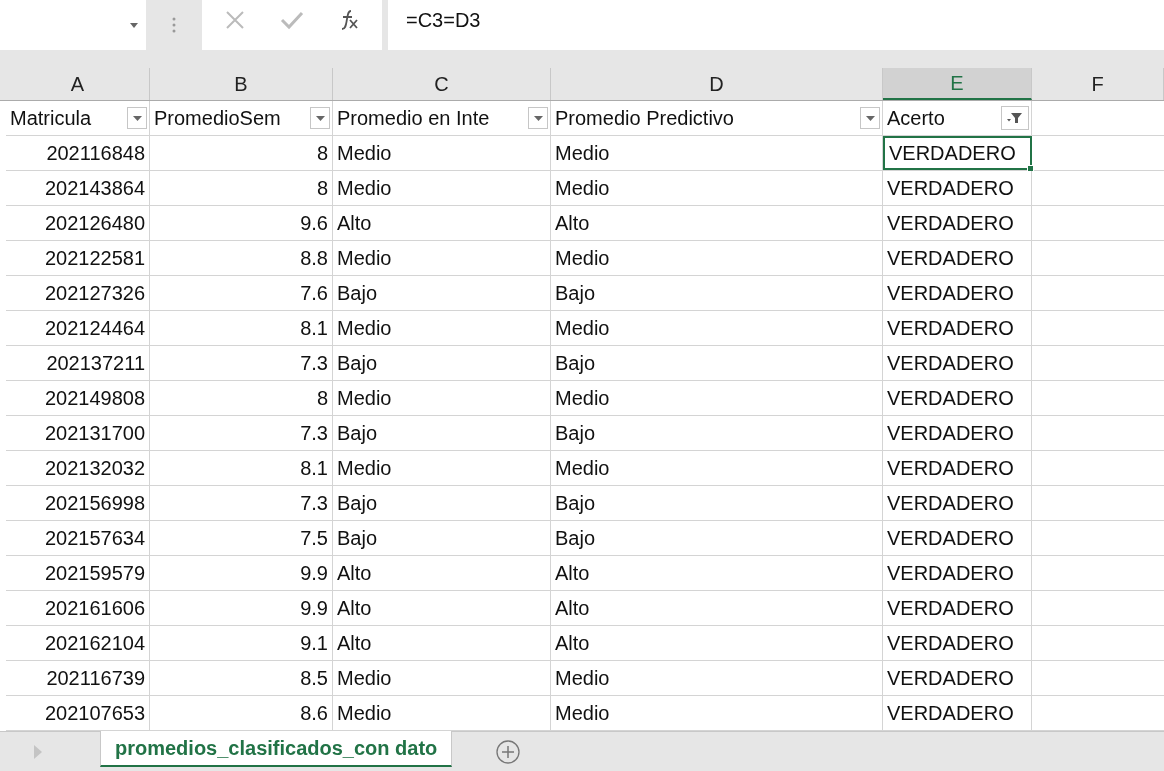 This screenshot has height=771, width=1164. Describe the element at coordinates (292, 20) in the screenshot. I see `check-icon` at that location.